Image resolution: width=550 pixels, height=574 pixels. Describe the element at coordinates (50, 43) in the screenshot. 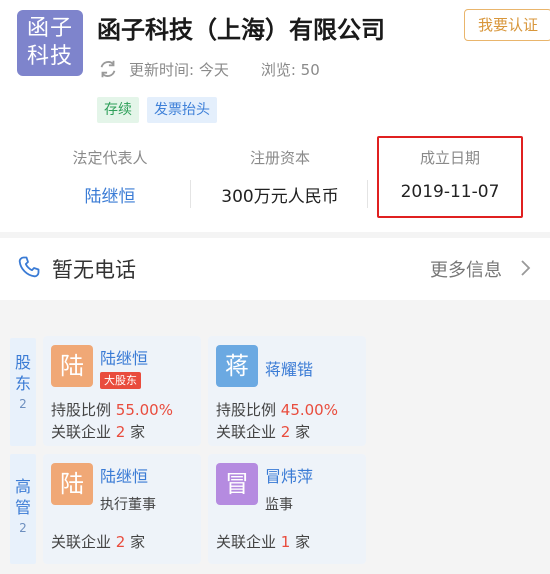

I see `company-logo: 函子 科技` at that location.